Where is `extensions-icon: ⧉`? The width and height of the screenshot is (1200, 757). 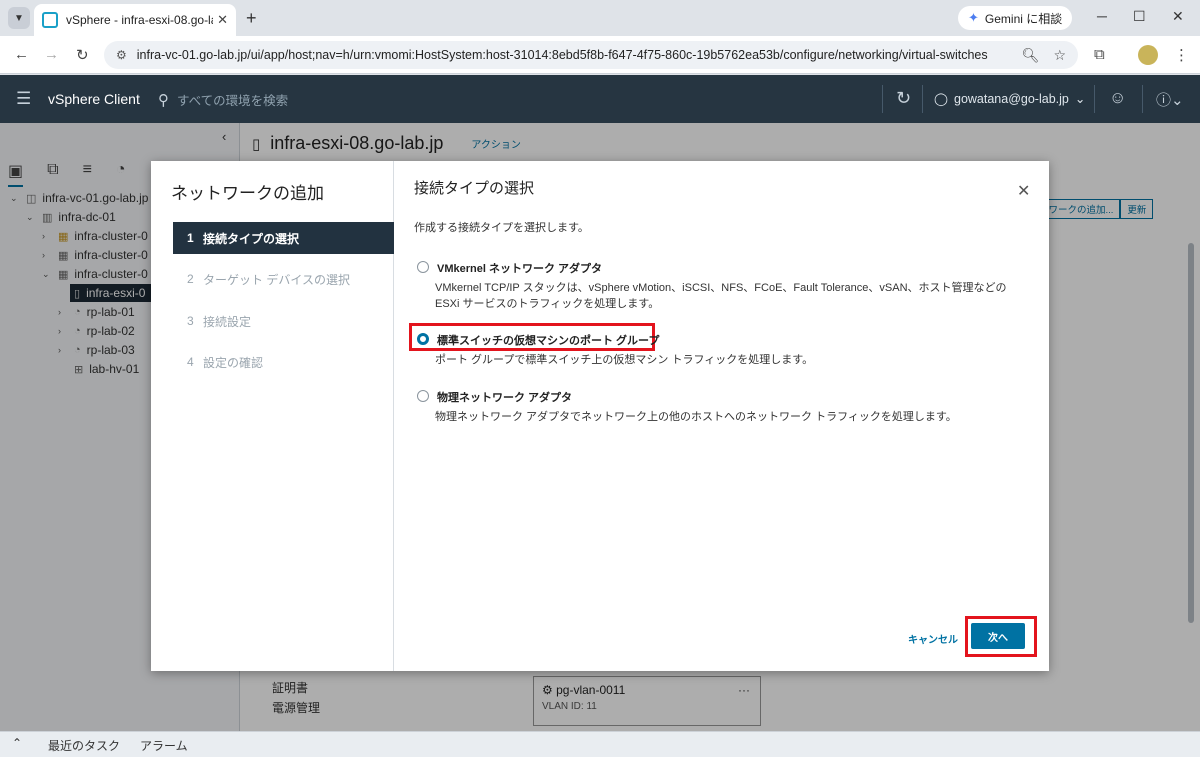
extensions-icon: ⧉ is located at coordinates (1099, 54).